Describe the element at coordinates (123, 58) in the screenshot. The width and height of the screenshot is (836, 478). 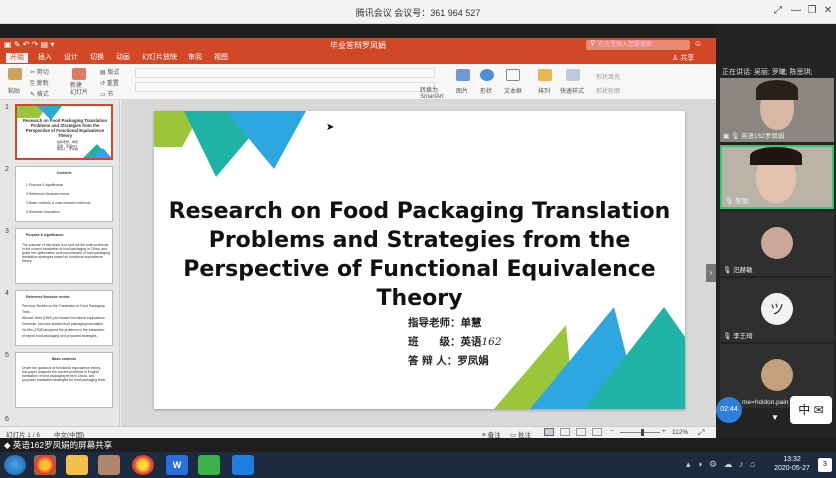
I see `tab-animations: 动画` at that location.